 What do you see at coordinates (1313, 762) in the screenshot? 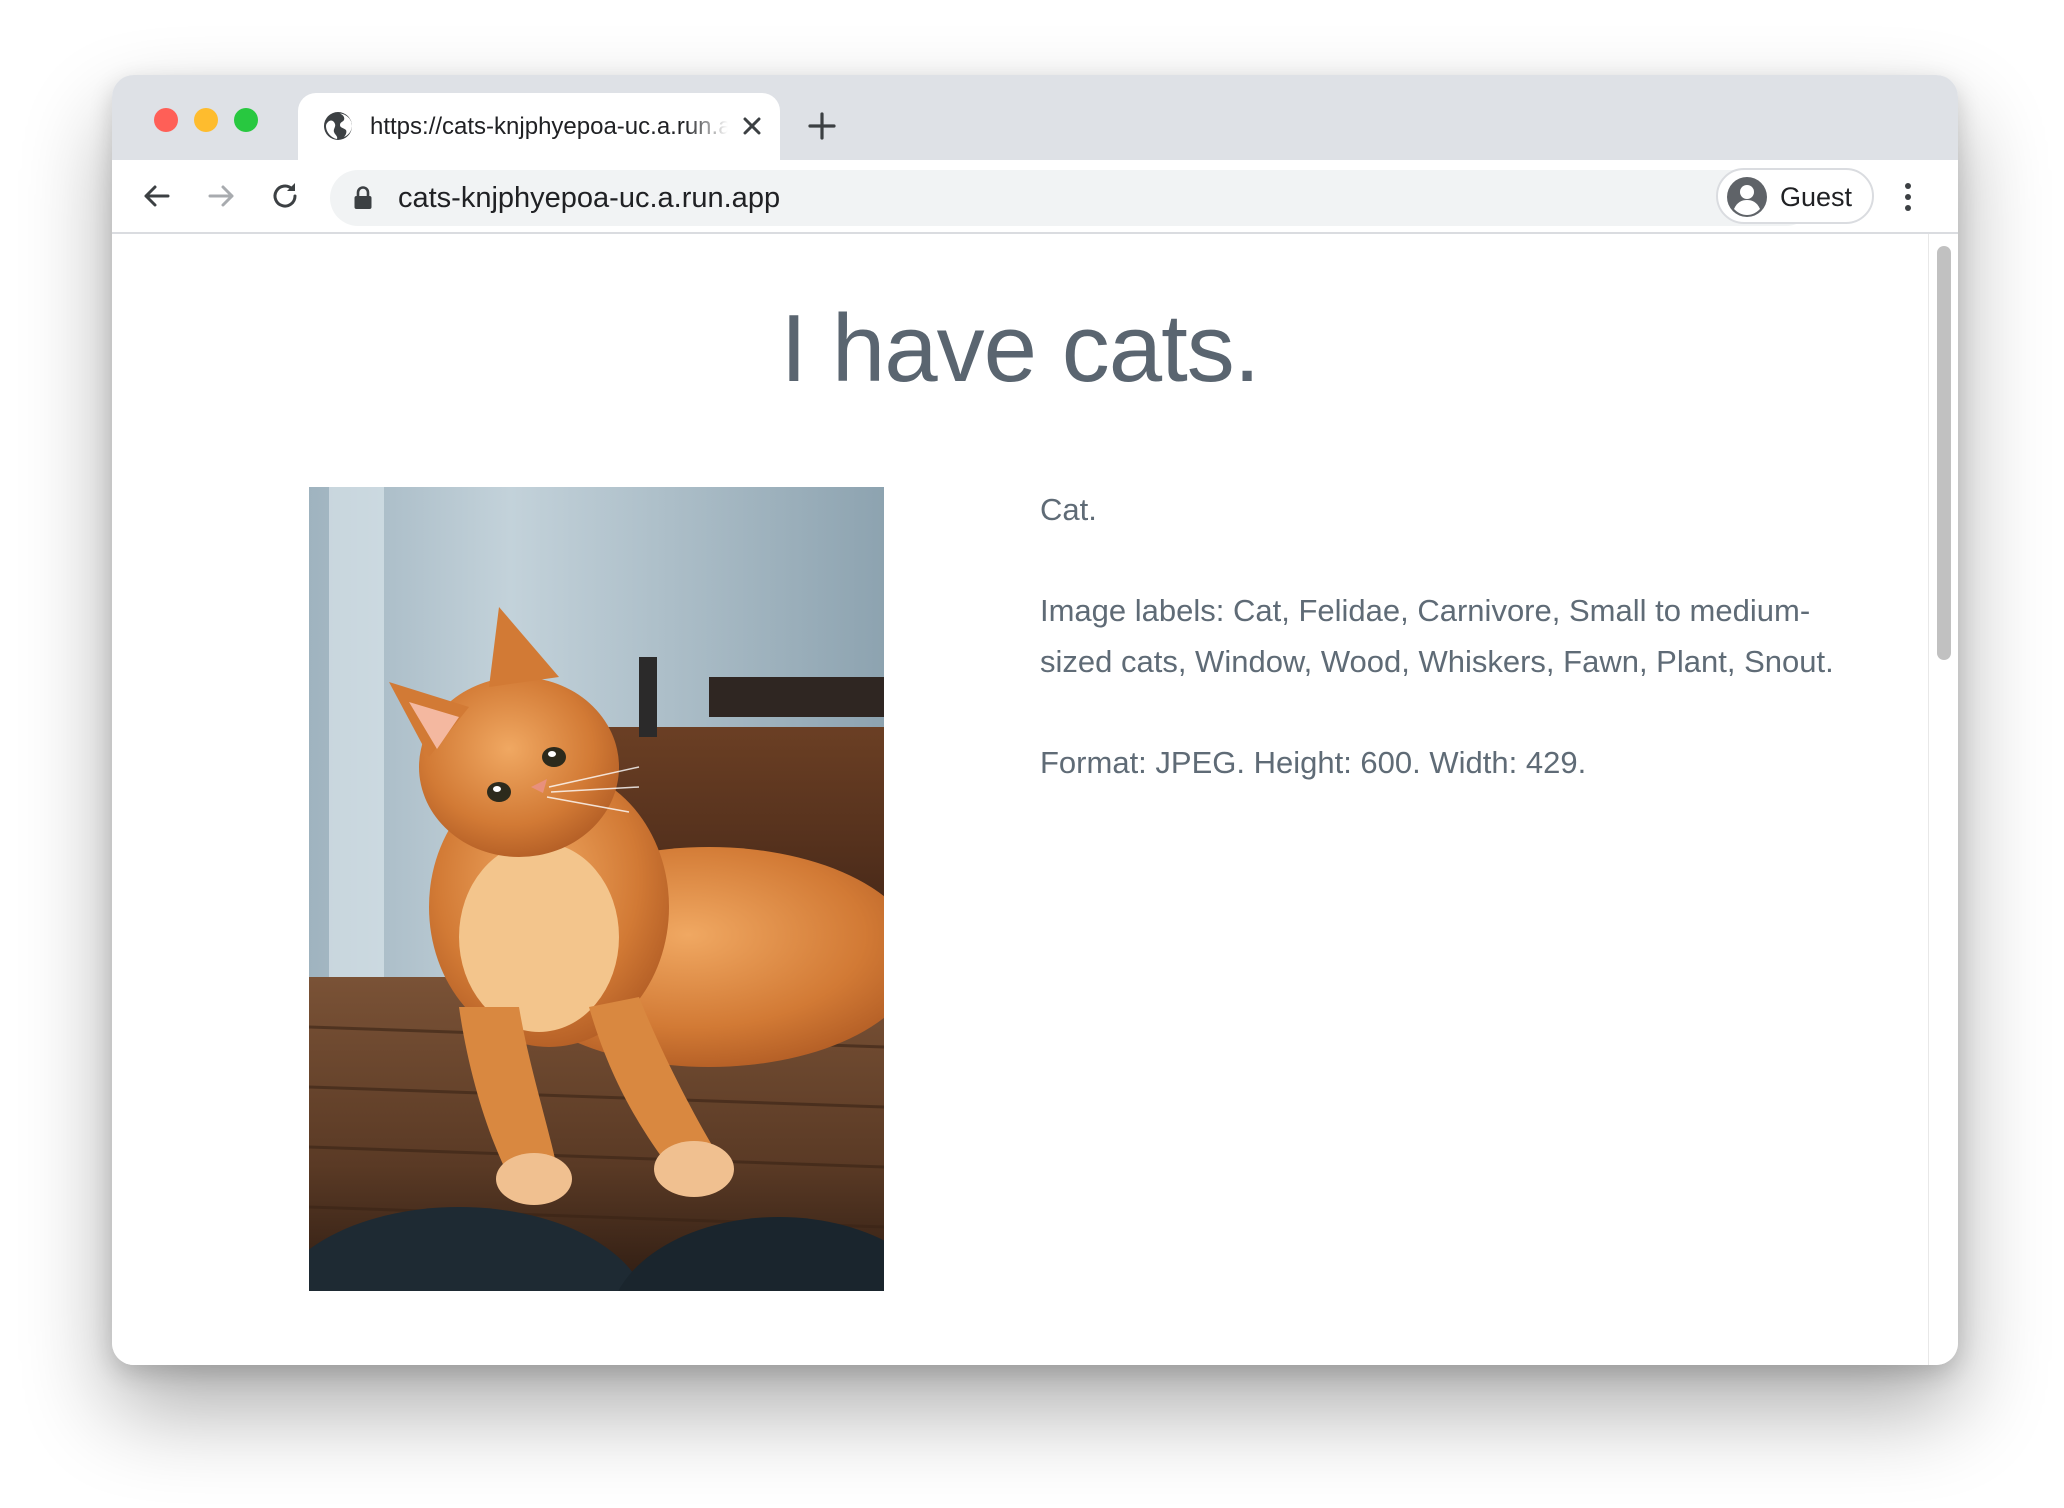
I see `image-format: Format: JPEG. Height: 600. Width: 429.` at bounding box center [1313, 762].